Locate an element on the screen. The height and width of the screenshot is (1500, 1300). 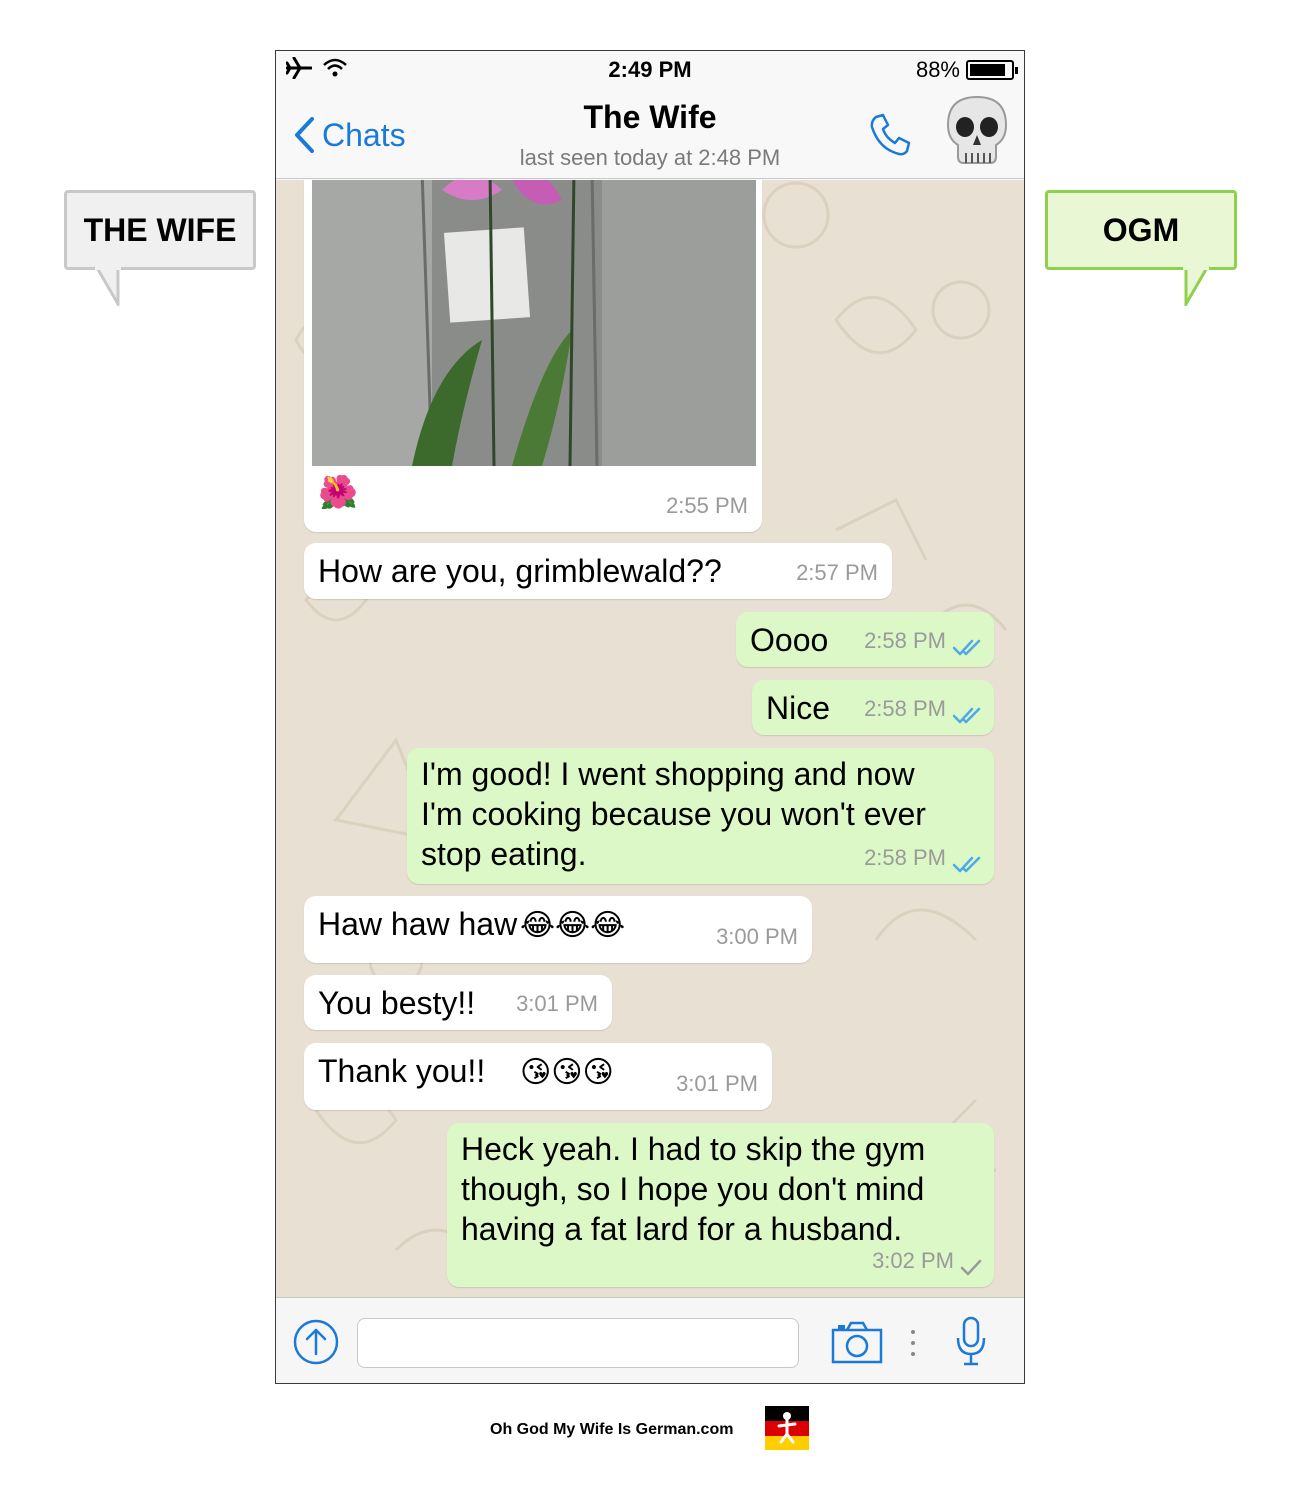
camera-icon is located at coordinates (857, 1342).